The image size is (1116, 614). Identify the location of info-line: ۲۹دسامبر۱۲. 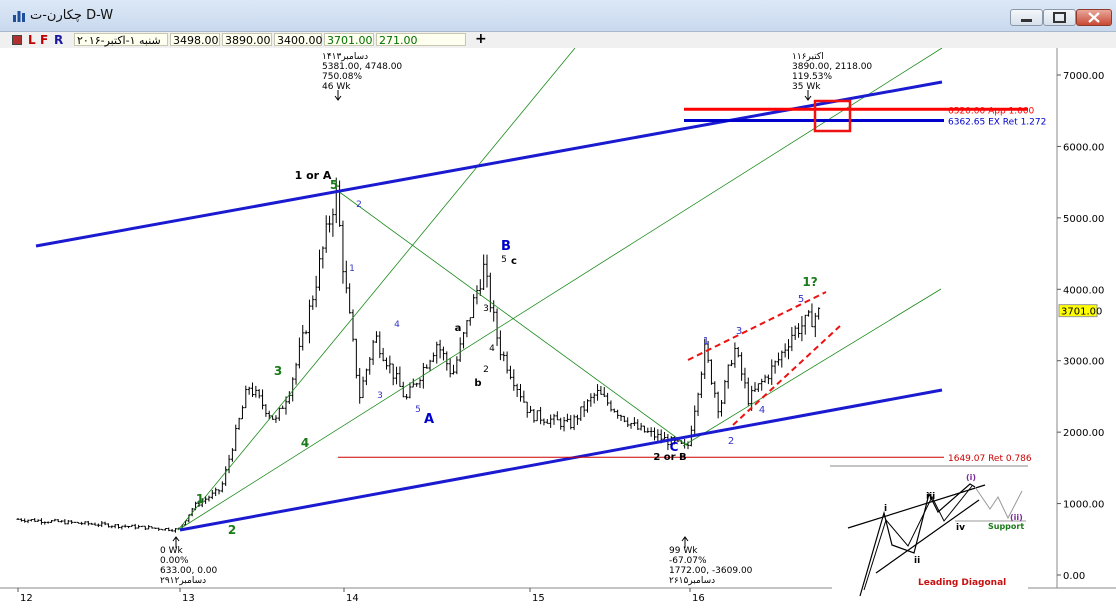
(183, 581).